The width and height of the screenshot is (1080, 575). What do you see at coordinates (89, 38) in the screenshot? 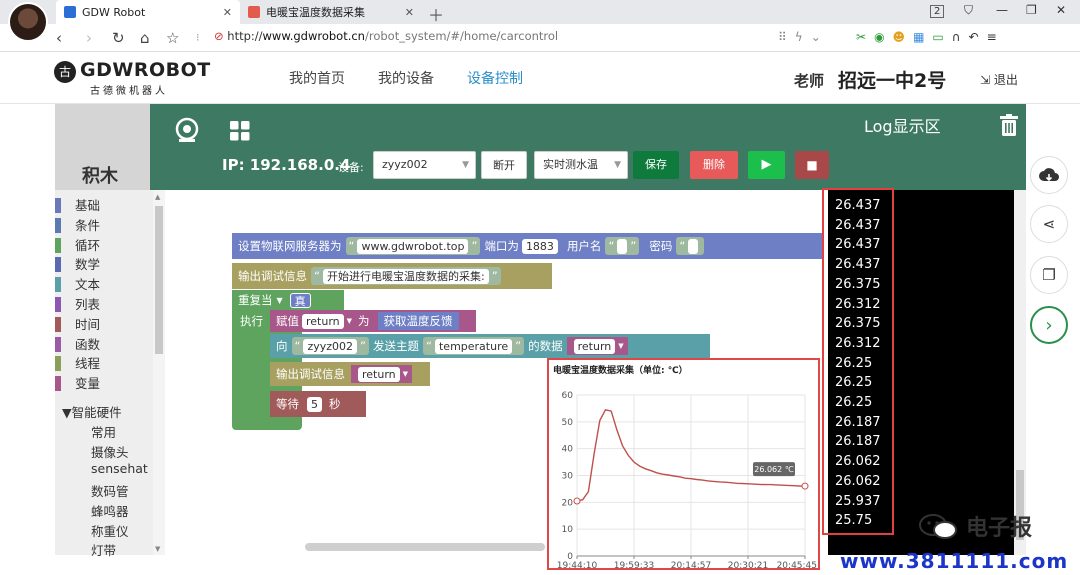
I see `forward-icon: ›` at bounding box center [89, 38].